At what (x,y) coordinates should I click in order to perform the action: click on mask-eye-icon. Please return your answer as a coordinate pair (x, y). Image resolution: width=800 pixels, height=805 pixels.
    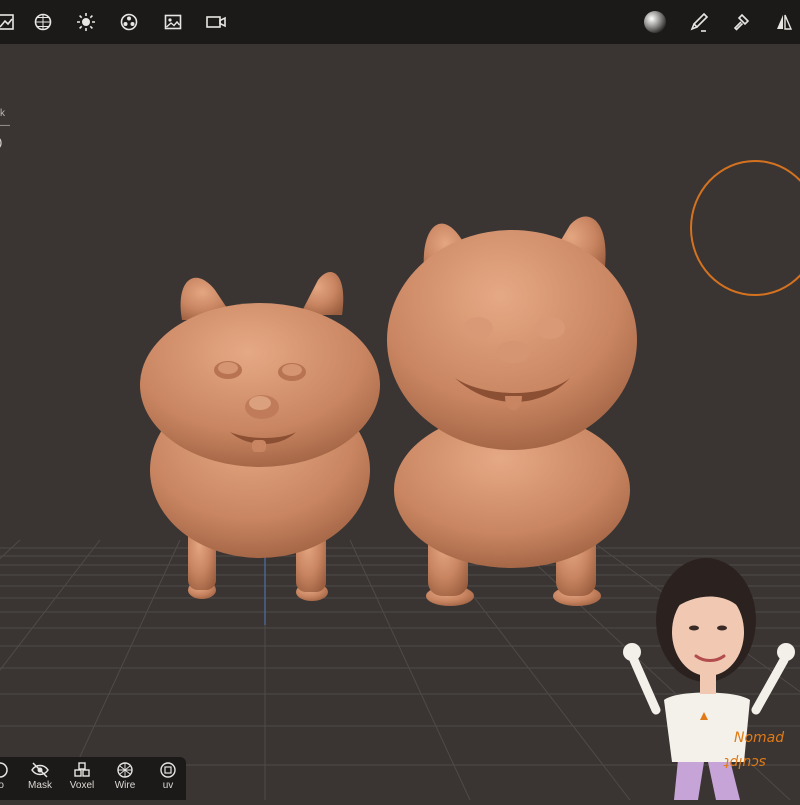
    Looking at the image, I should click on (40, 770).